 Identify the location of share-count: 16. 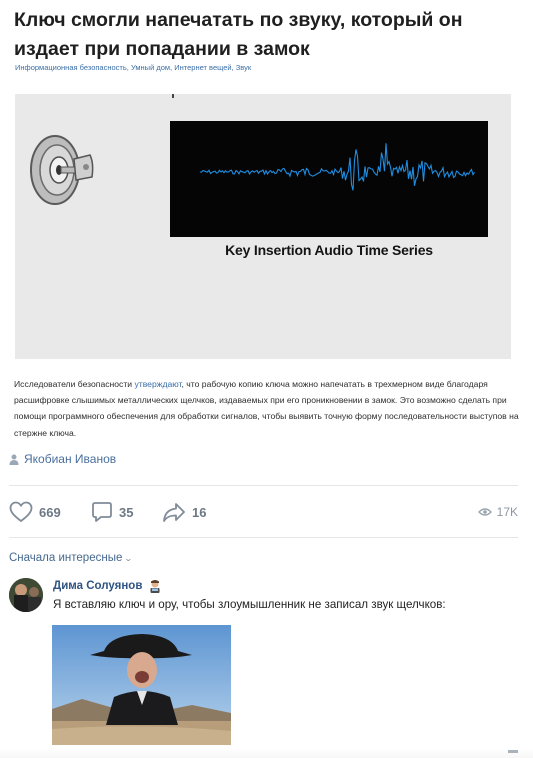
(199, 512).